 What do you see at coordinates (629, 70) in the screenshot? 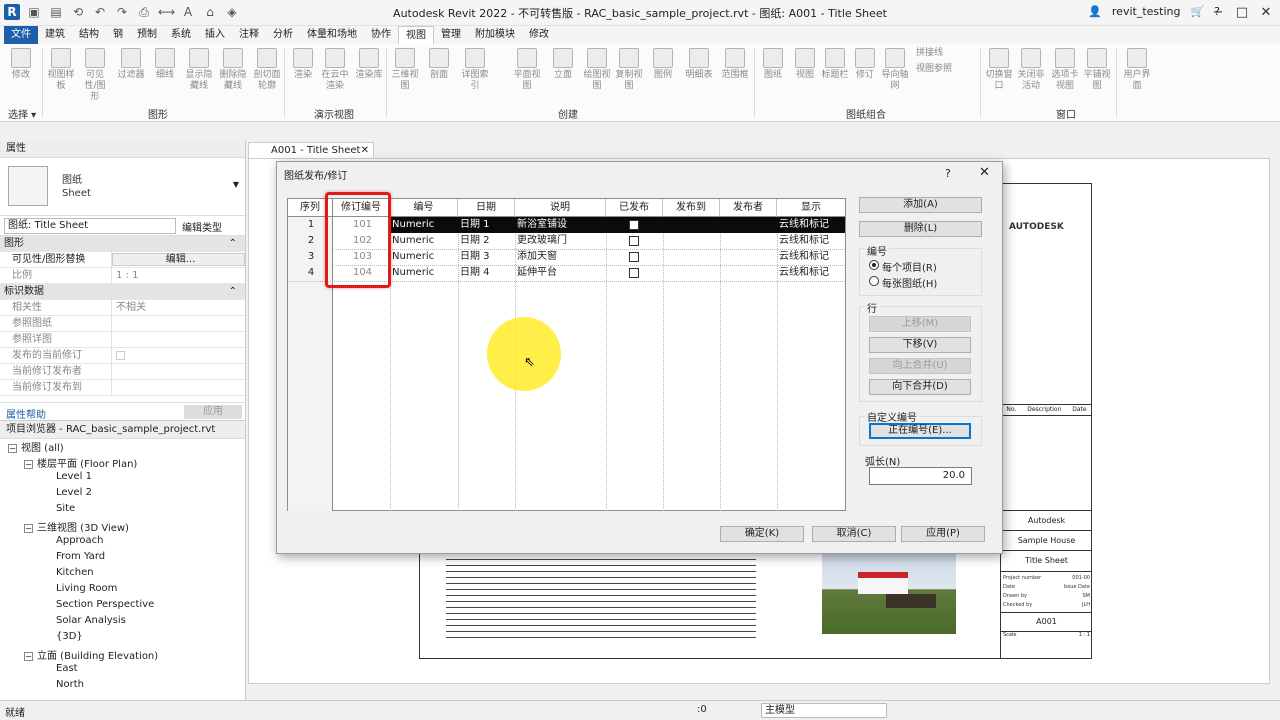
I see `duplicate-view-button: 复制视图` at bounding box center [629, 70].